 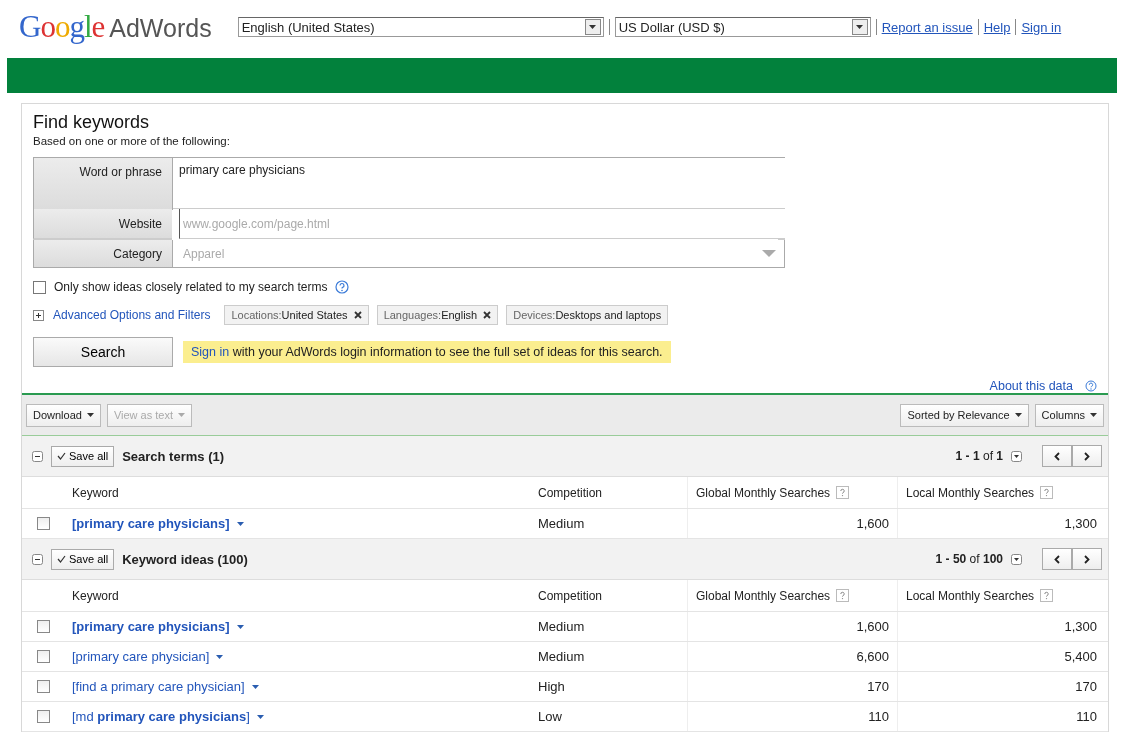 I want to click on subtitle: Based on one or more of the following:, so click(x=132, y=141).